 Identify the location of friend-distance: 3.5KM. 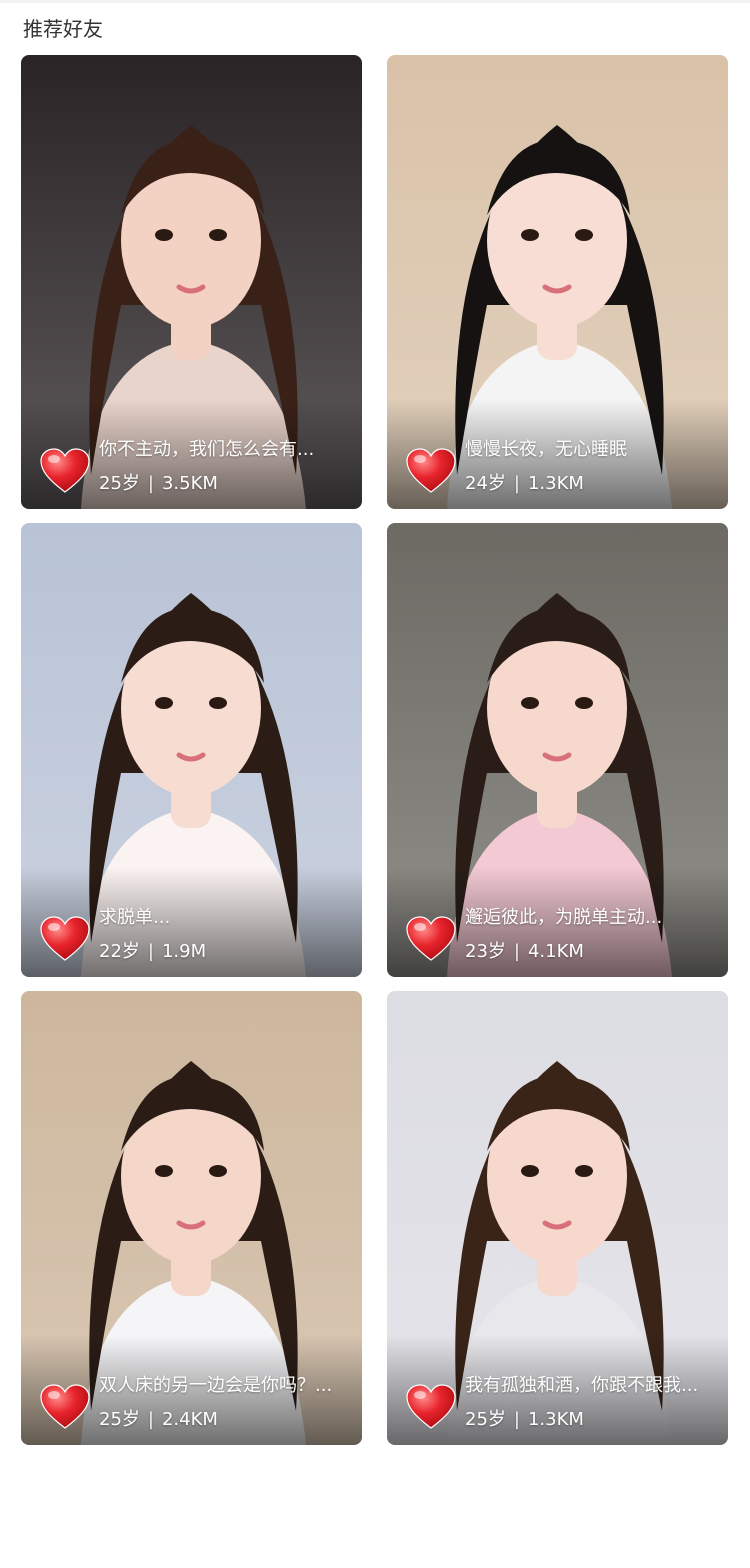
(189, 483).